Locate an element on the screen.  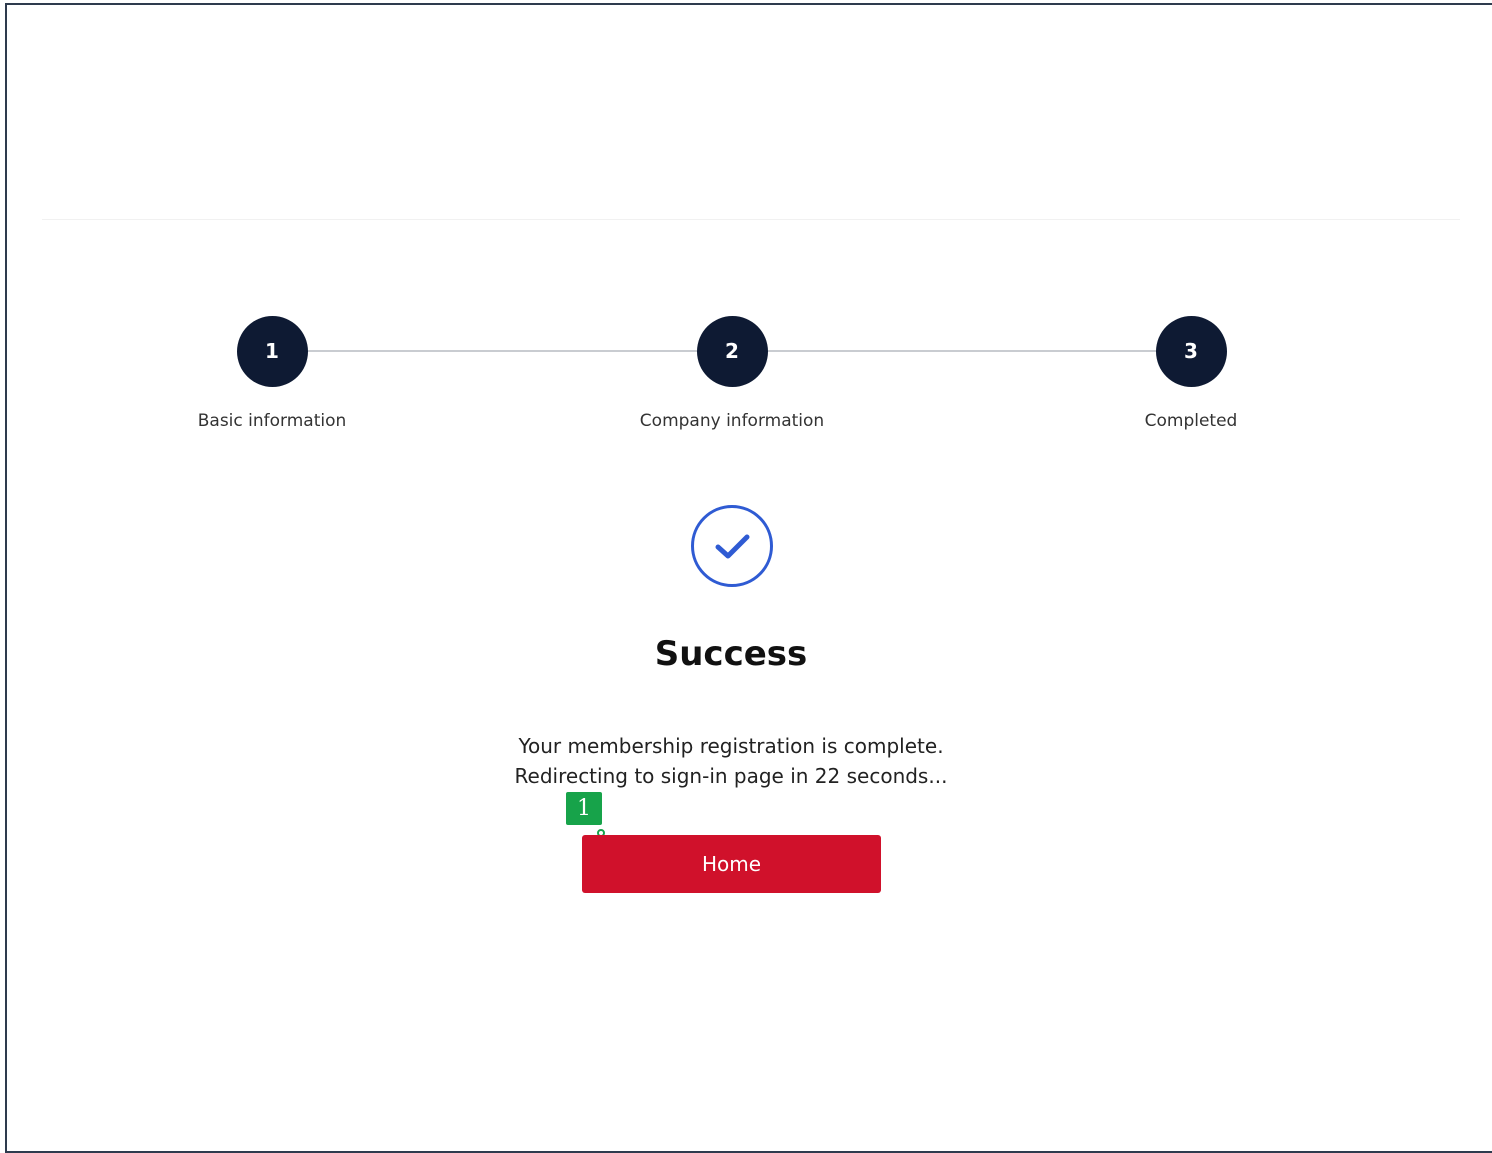
step-label: Basic information is located at coordinates (272, 421).